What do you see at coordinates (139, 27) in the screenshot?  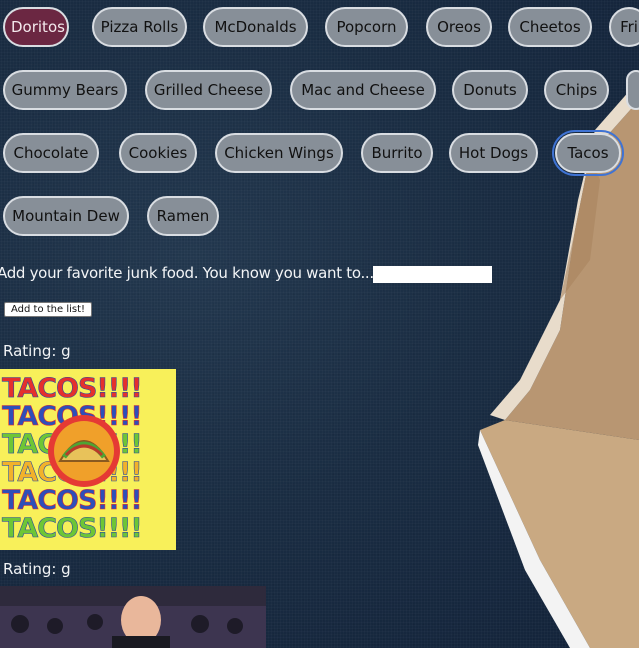 I see `food-chip: Pizza Rolls` at bounding box center [139, 27].